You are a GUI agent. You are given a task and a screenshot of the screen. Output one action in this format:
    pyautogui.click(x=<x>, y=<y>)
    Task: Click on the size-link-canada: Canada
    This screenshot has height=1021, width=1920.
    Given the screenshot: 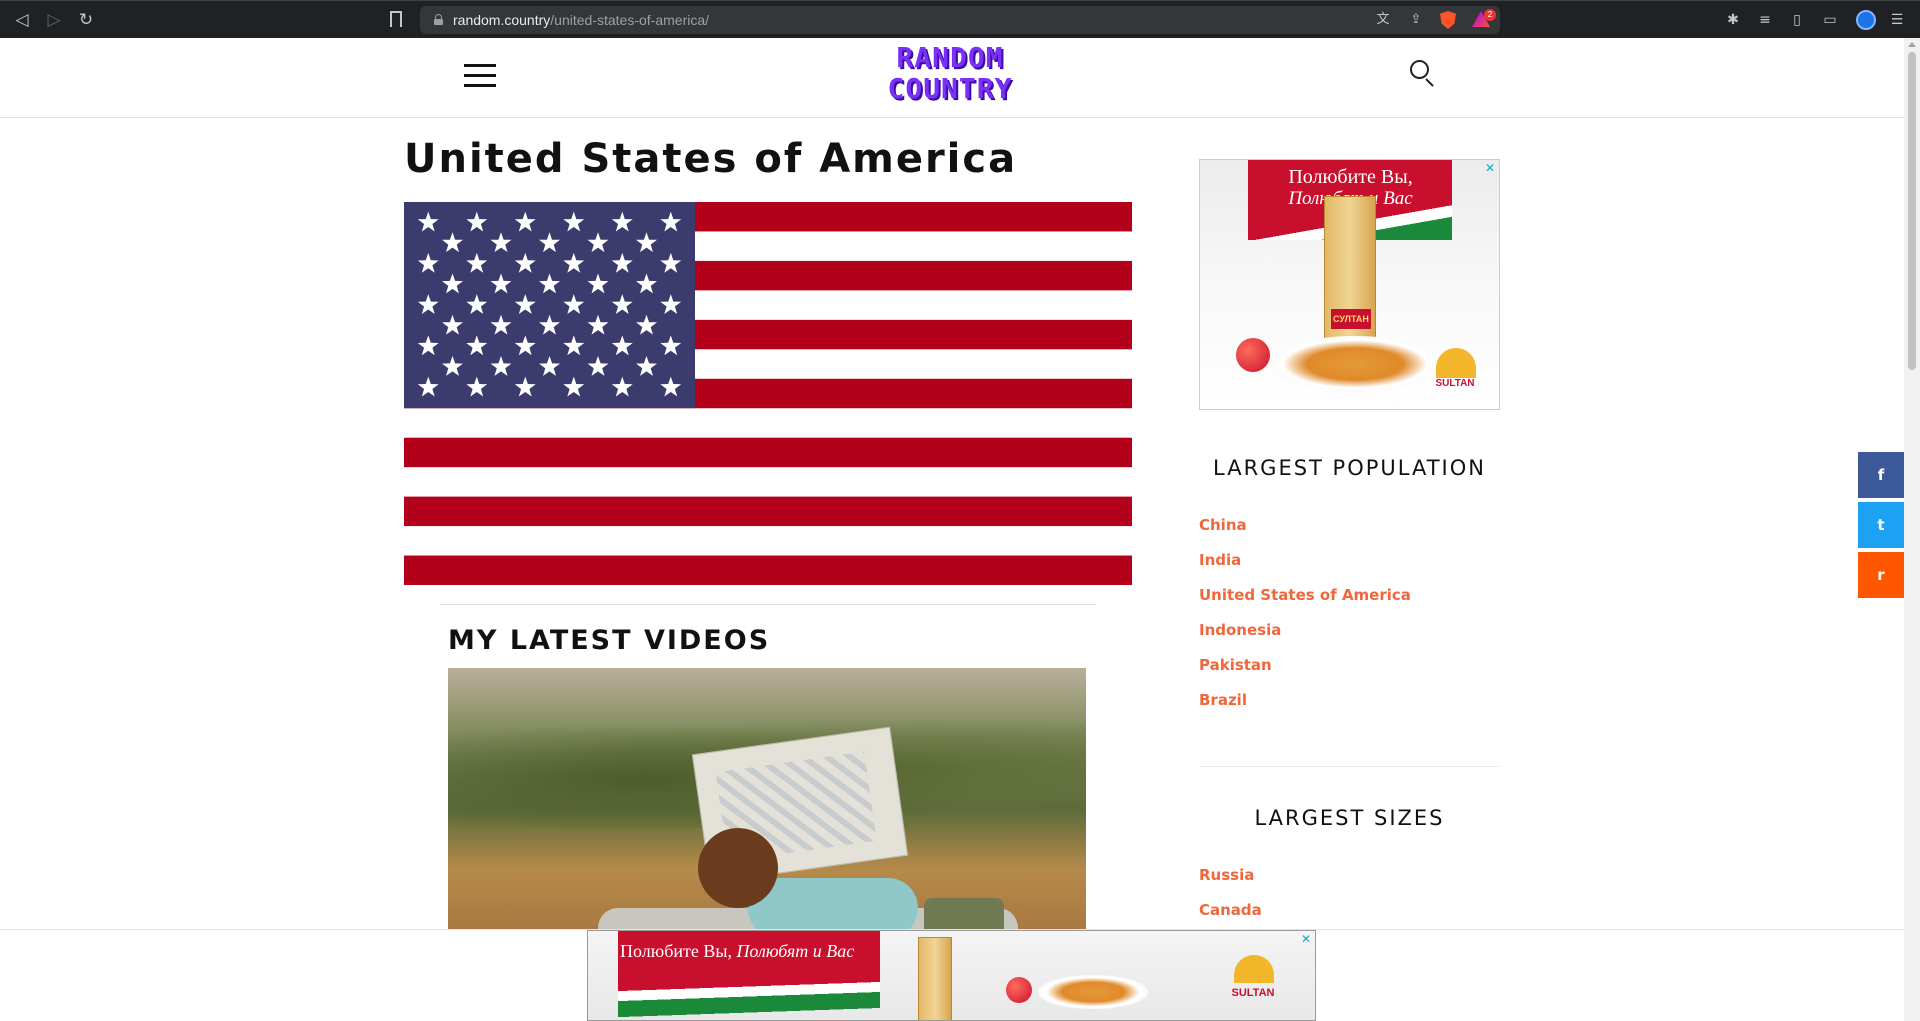 What is the action you would take?
    pyautogui.click(x=1230, y=910)
    